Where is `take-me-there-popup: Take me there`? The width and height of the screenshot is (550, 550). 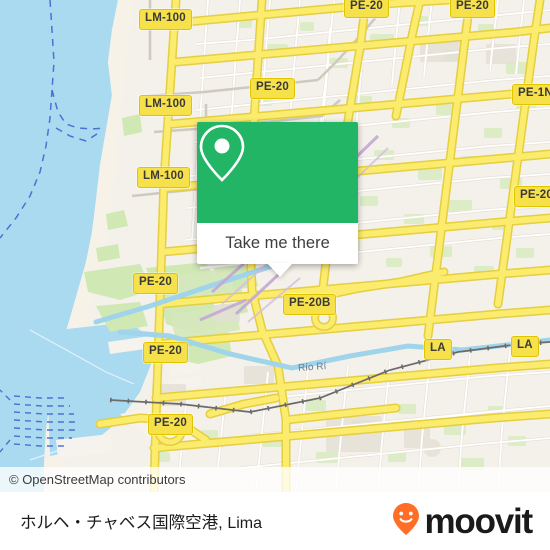
take-me-there-popup: Take me there is located at coordinates (277, 199).